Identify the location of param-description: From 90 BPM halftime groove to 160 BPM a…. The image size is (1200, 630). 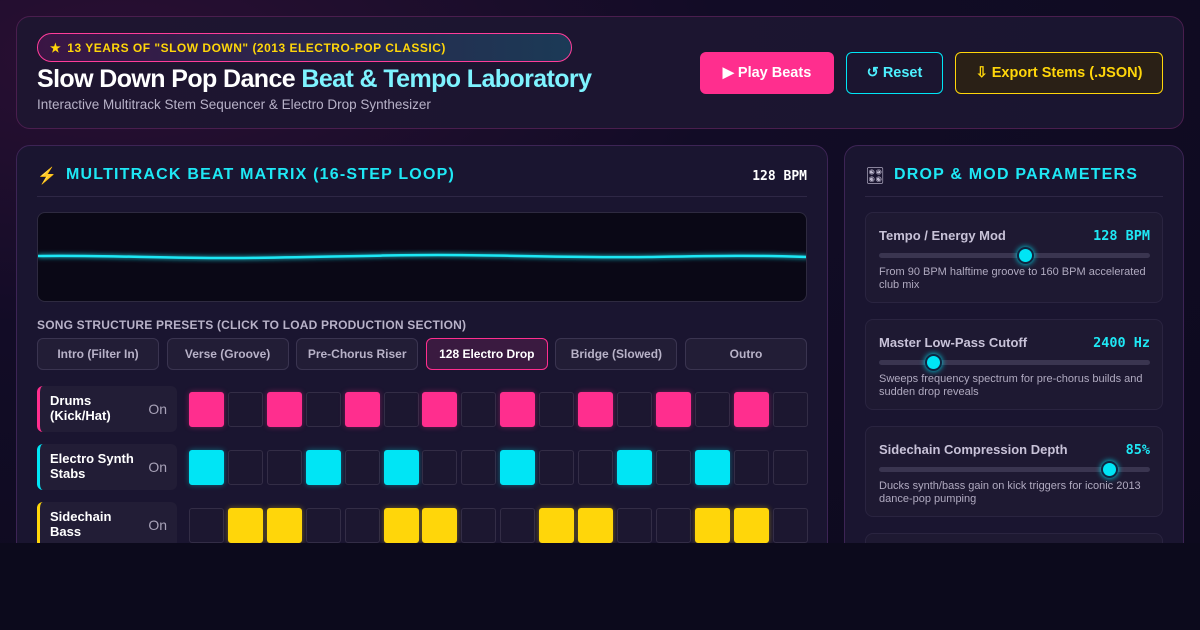
(1012, 278).